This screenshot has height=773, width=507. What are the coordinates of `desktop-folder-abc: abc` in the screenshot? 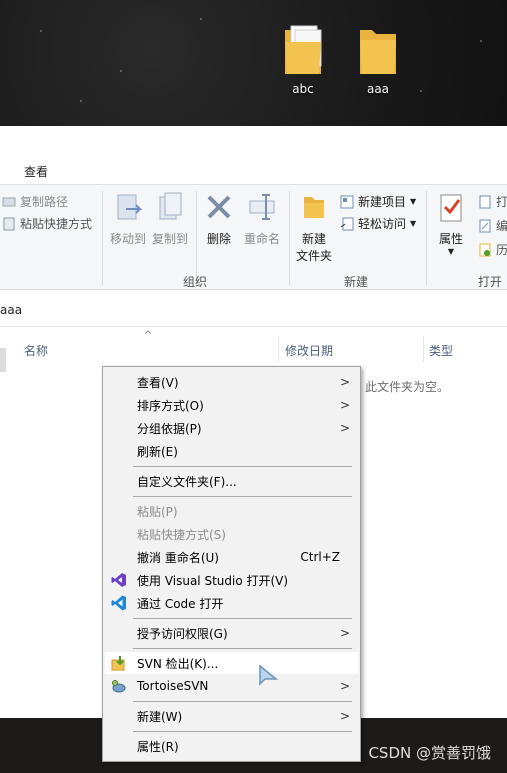 It's located at (303, 59).